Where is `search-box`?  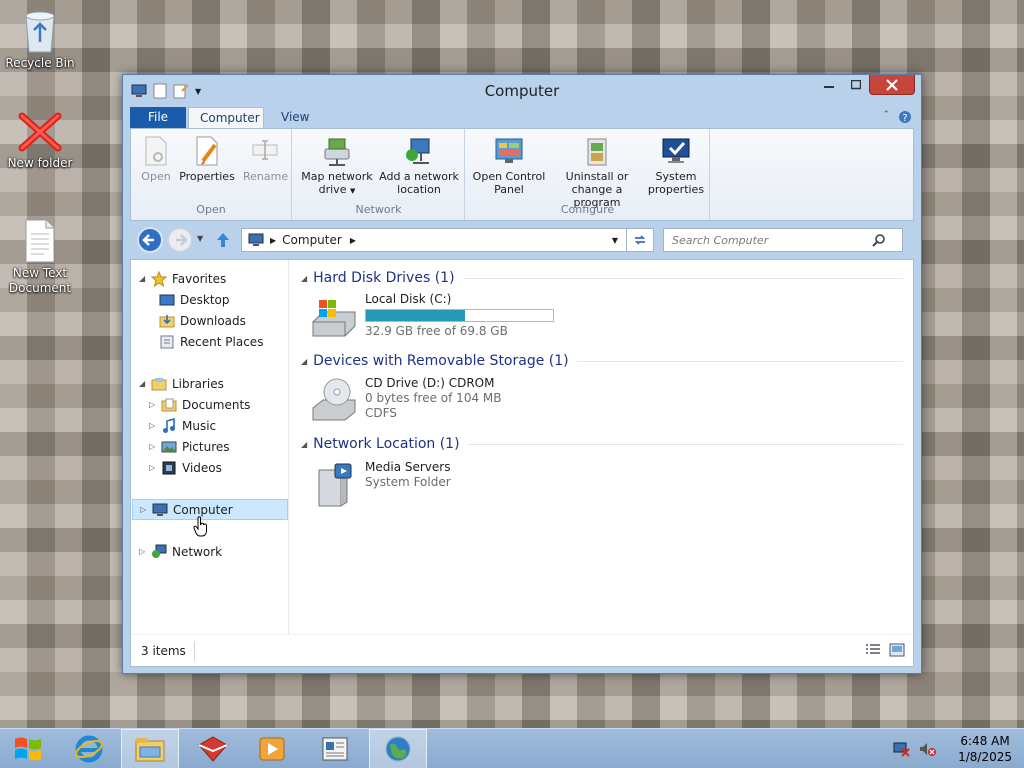 search-box is located at coordinates (783, 240).